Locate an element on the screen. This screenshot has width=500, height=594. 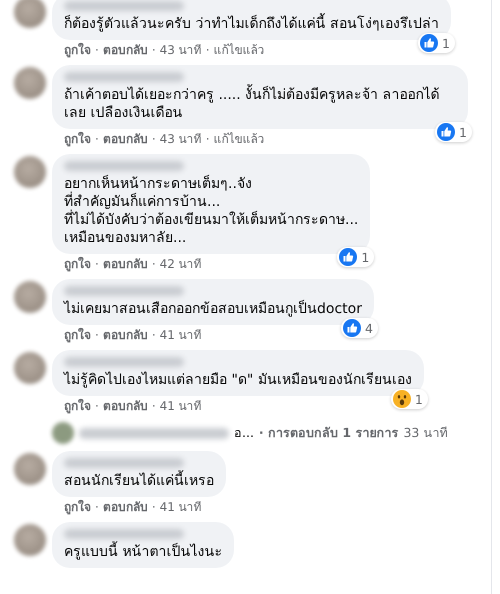
reaction-badge: 4 is located at coordinates (359, 328).